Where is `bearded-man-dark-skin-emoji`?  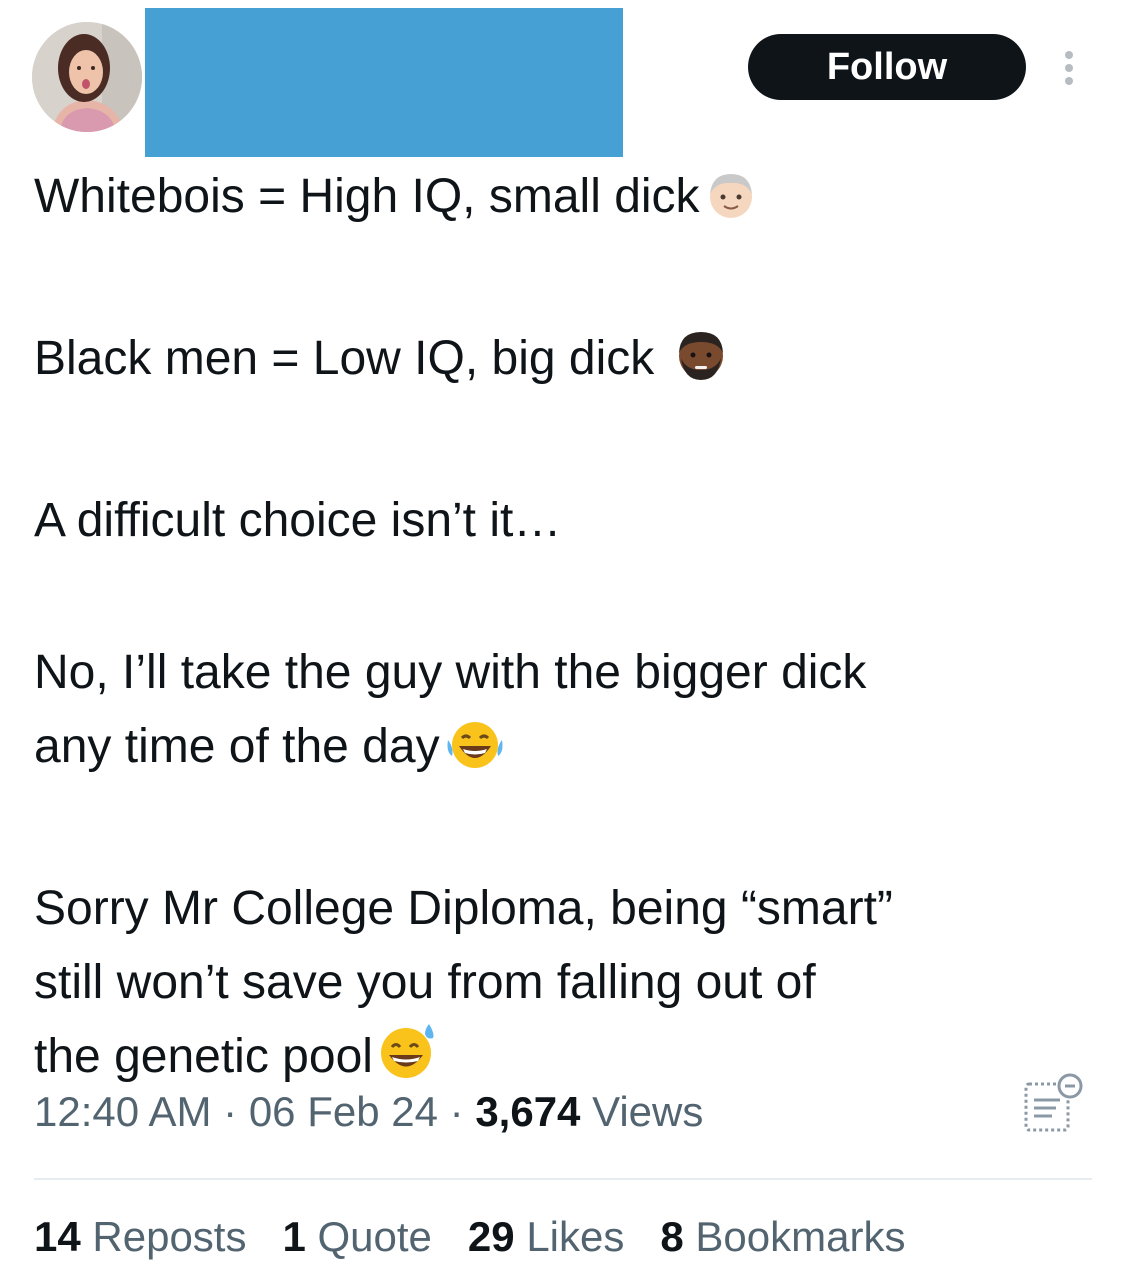 bearded-man-dark-skin-emoji is located at coordinates (701, 366).